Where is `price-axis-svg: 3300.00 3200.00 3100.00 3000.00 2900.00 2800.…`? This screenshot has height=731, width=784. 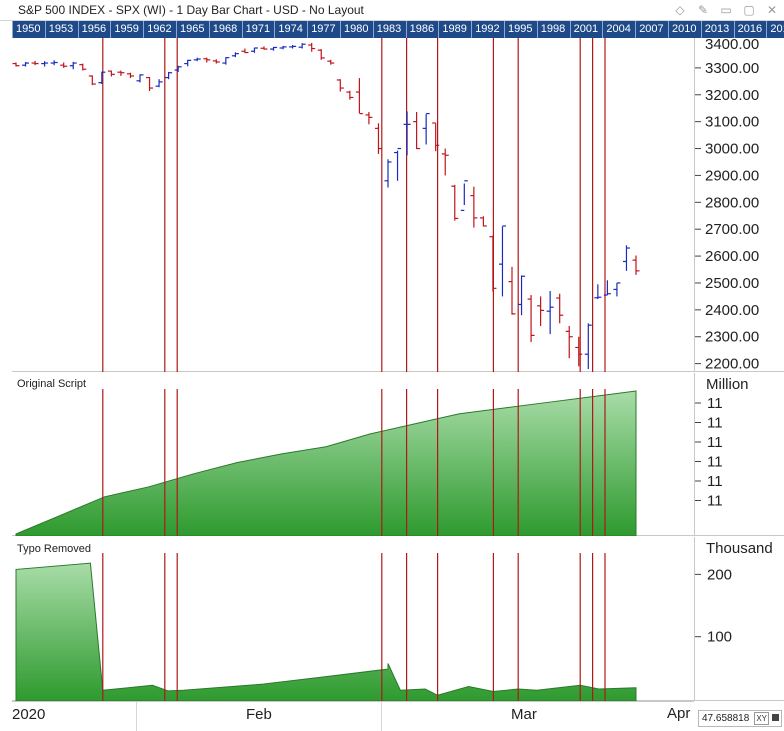 price-axis-svg: 3300.00 3200.00 3100.00 3000.00 2900.00 2800.… is located at coordinates (727, 204).